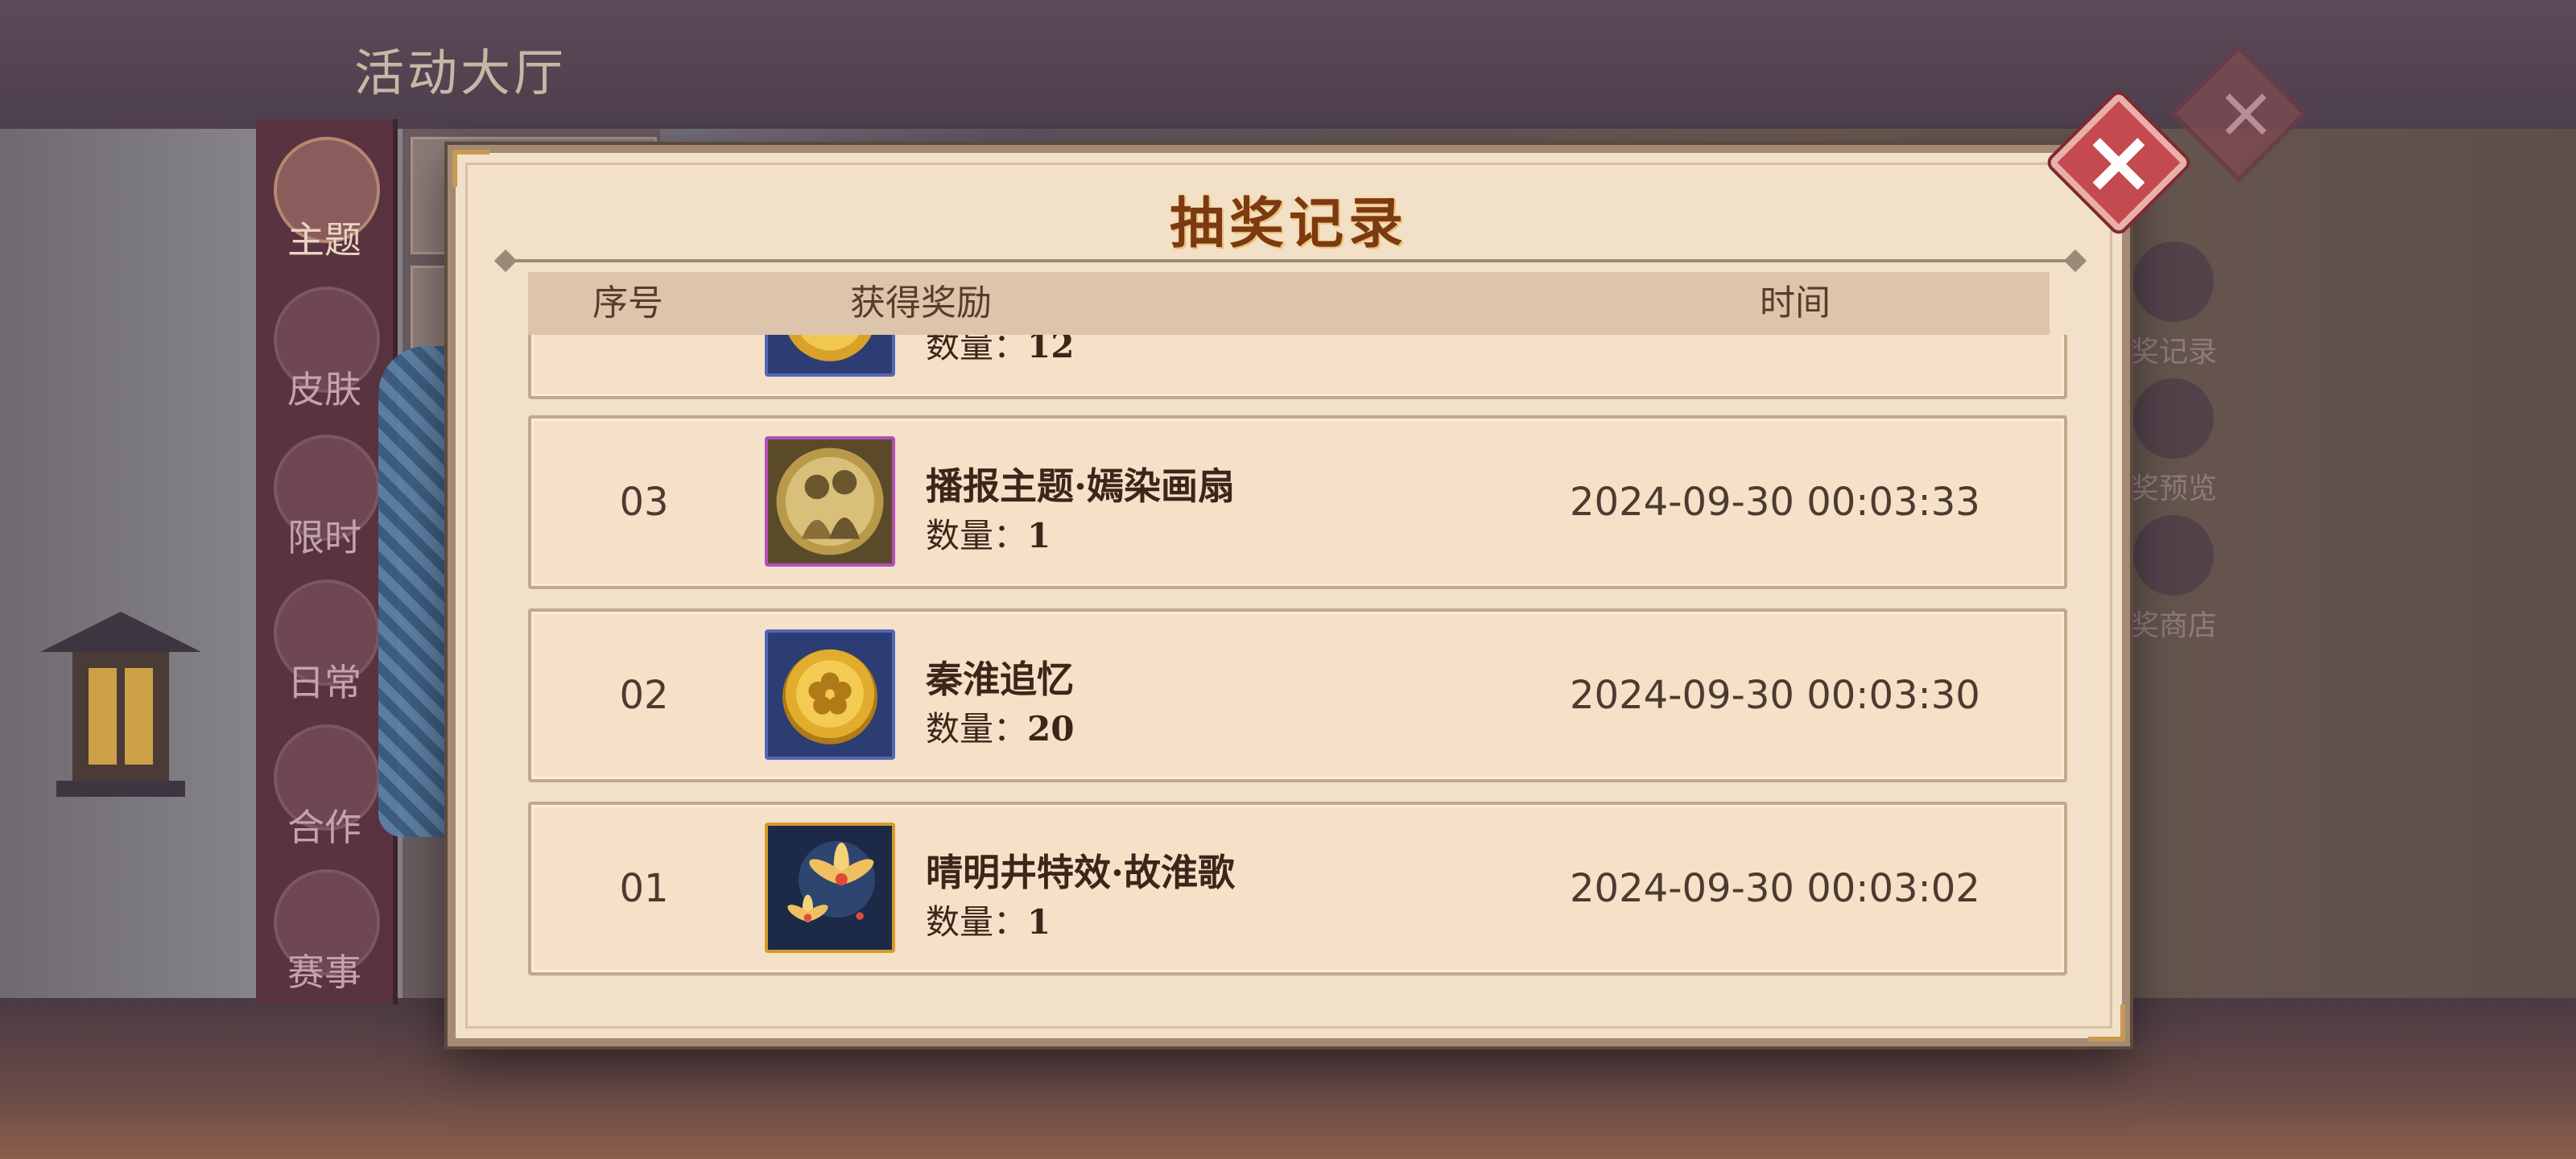 Image resolution: width=2576 pixels, height=1159 pixels. Describe the element at coordinates (644, 695) in the screenshot. I see `row-index: 02` at that location.